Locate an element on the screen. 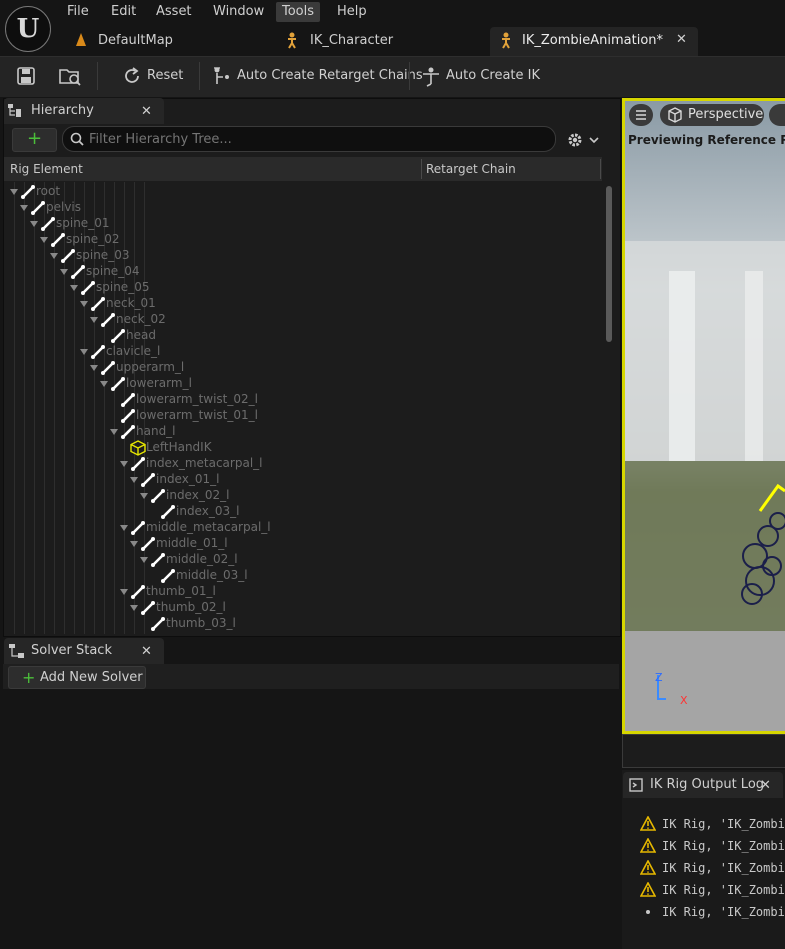  tree-row: lowerarm_twist_02_l is located at coordinates (184, 399).